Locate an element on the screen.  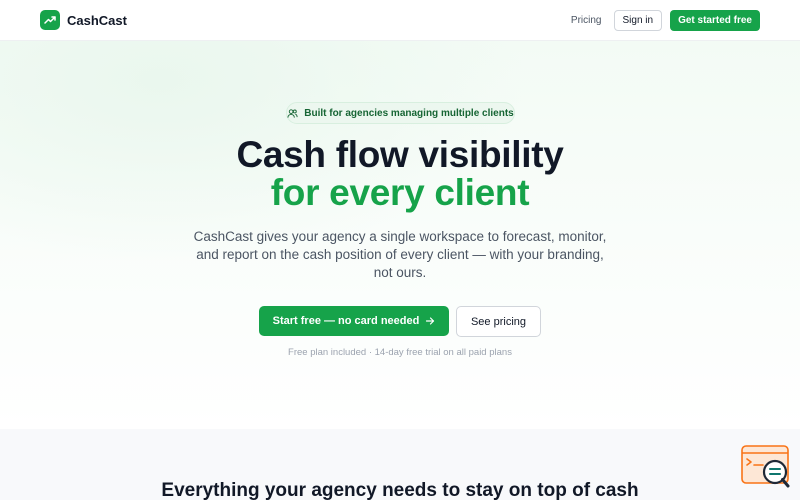
chat-search-widget is located at coordinates (766, 467).